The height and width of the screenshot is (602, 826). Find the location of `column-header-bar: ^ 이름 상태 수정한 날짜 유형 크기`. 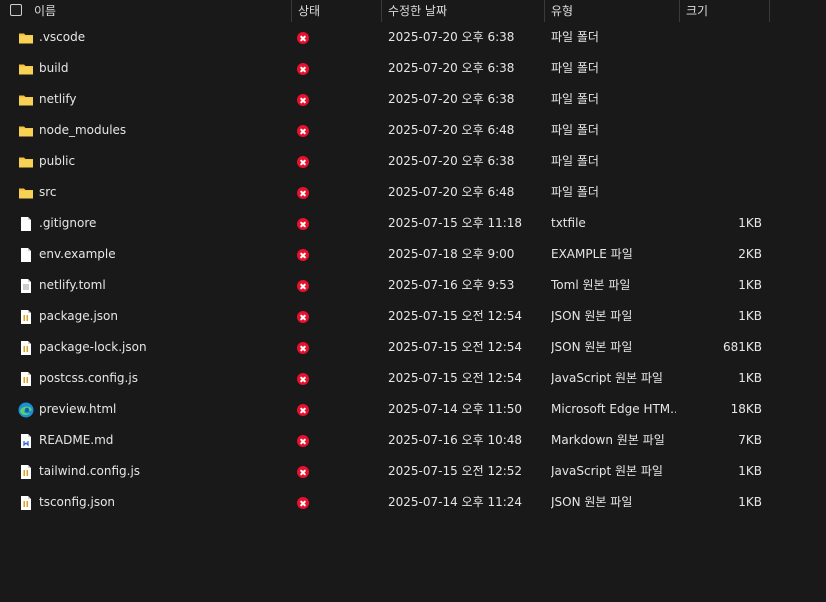

column-header-bar: ^ 이름 상태 수정한 날짜 유형 크기 is located at coordinates (413, 11).